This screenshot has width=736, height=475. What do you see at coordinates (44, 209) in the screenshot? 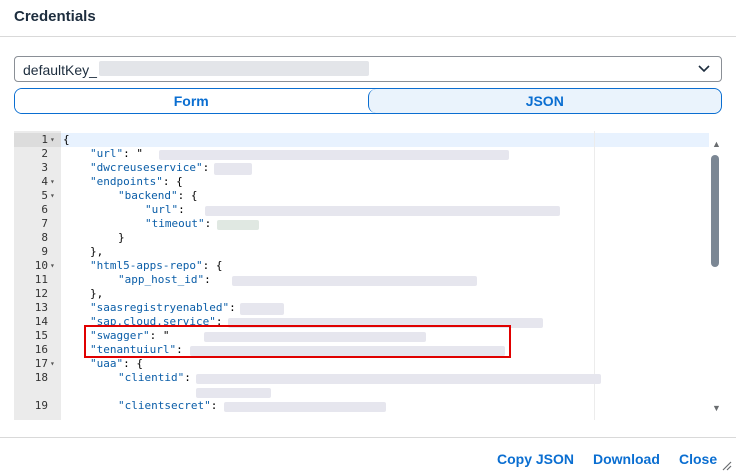
I see `line-number: 6` at bounding box center [44, 209].